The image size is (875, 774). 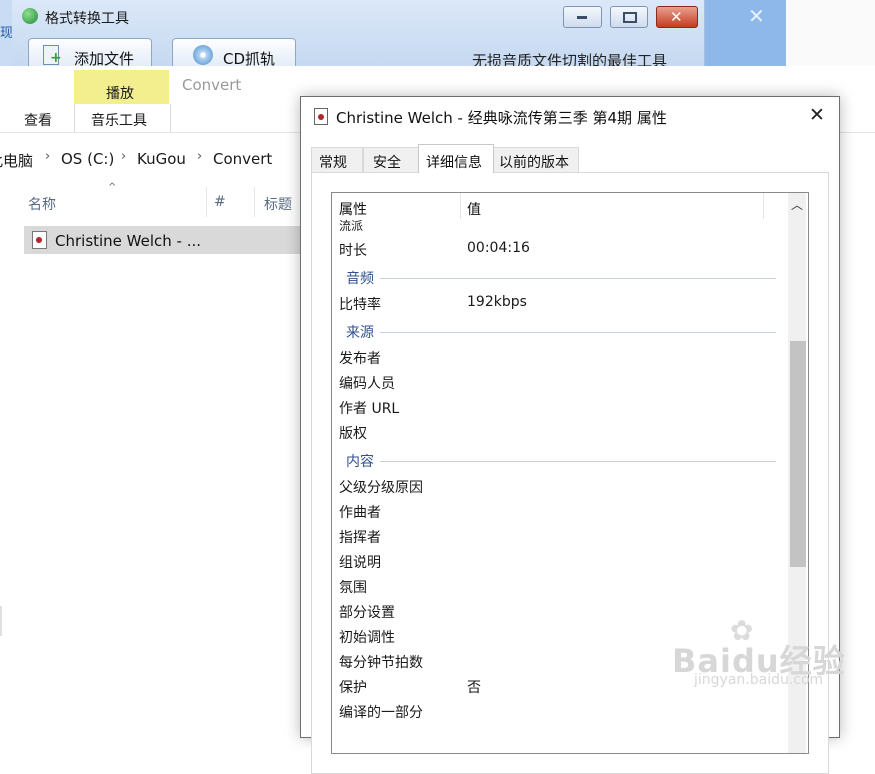 What do you see at coordinates (42, 204) in the screenshot?
I see `column-name: 名称` at bounding box center [42, 204].